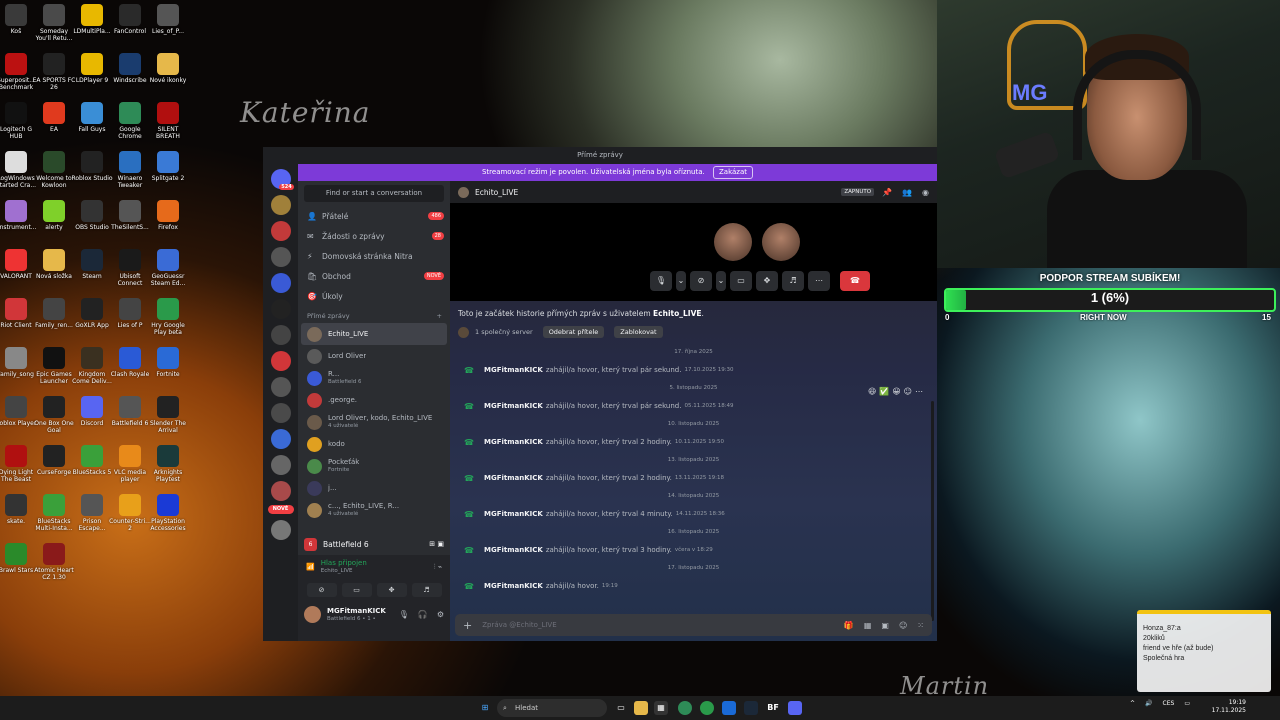 The width and height of the screenshot is (1280, 720). Describe the element at coordinates (374, 256) in the screenshot. I see `nav-item: ⚡ Domovská stránka Nitra` at that location.